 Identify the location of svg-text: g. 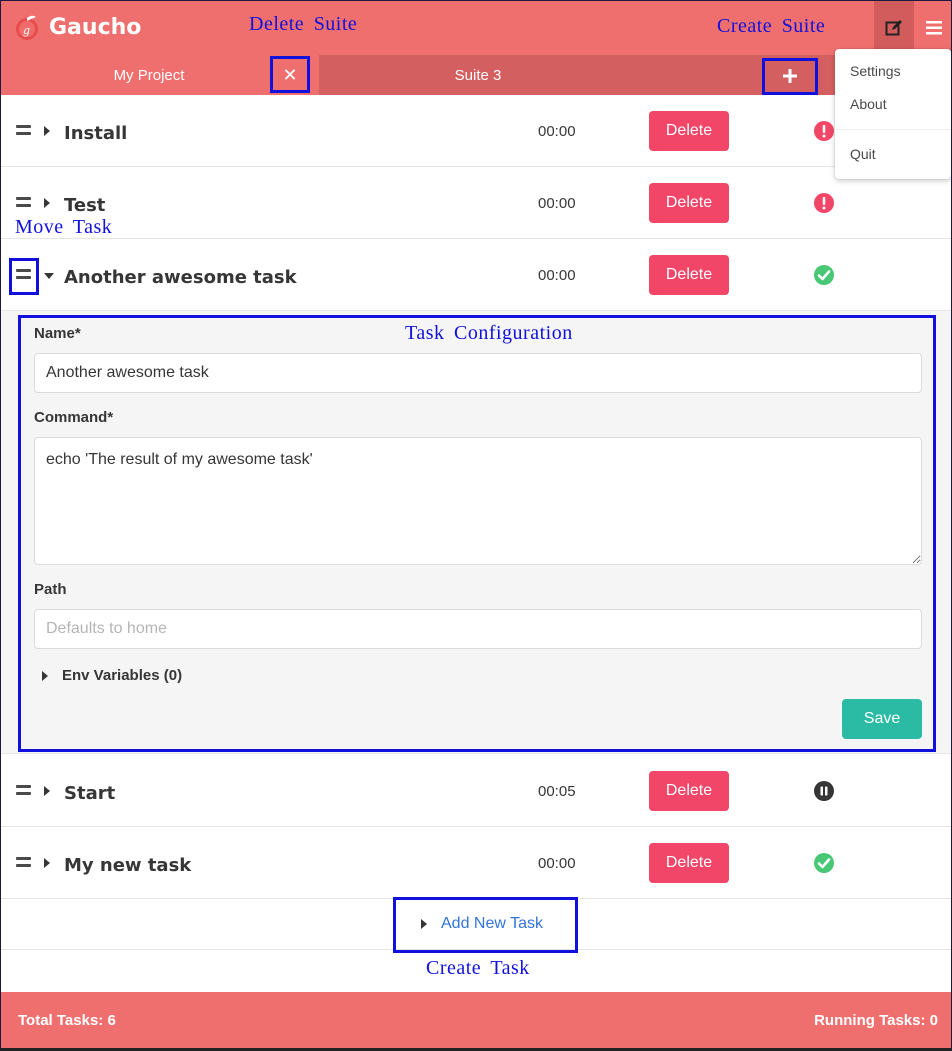
(26, 30).